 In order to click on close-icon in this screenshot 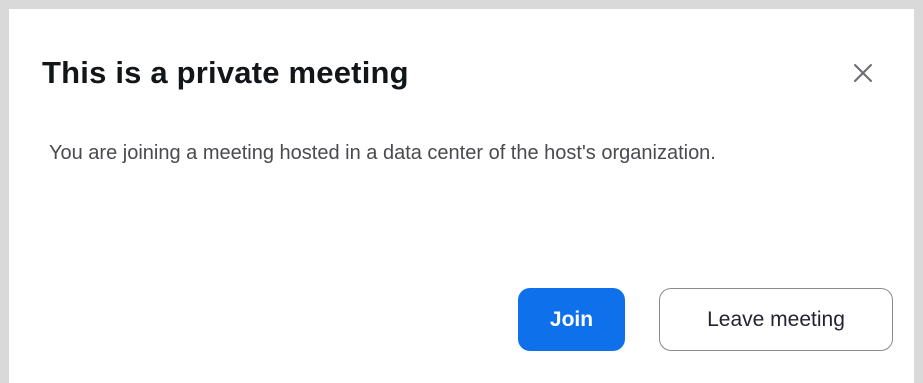, I will do `click(863, 73)`.